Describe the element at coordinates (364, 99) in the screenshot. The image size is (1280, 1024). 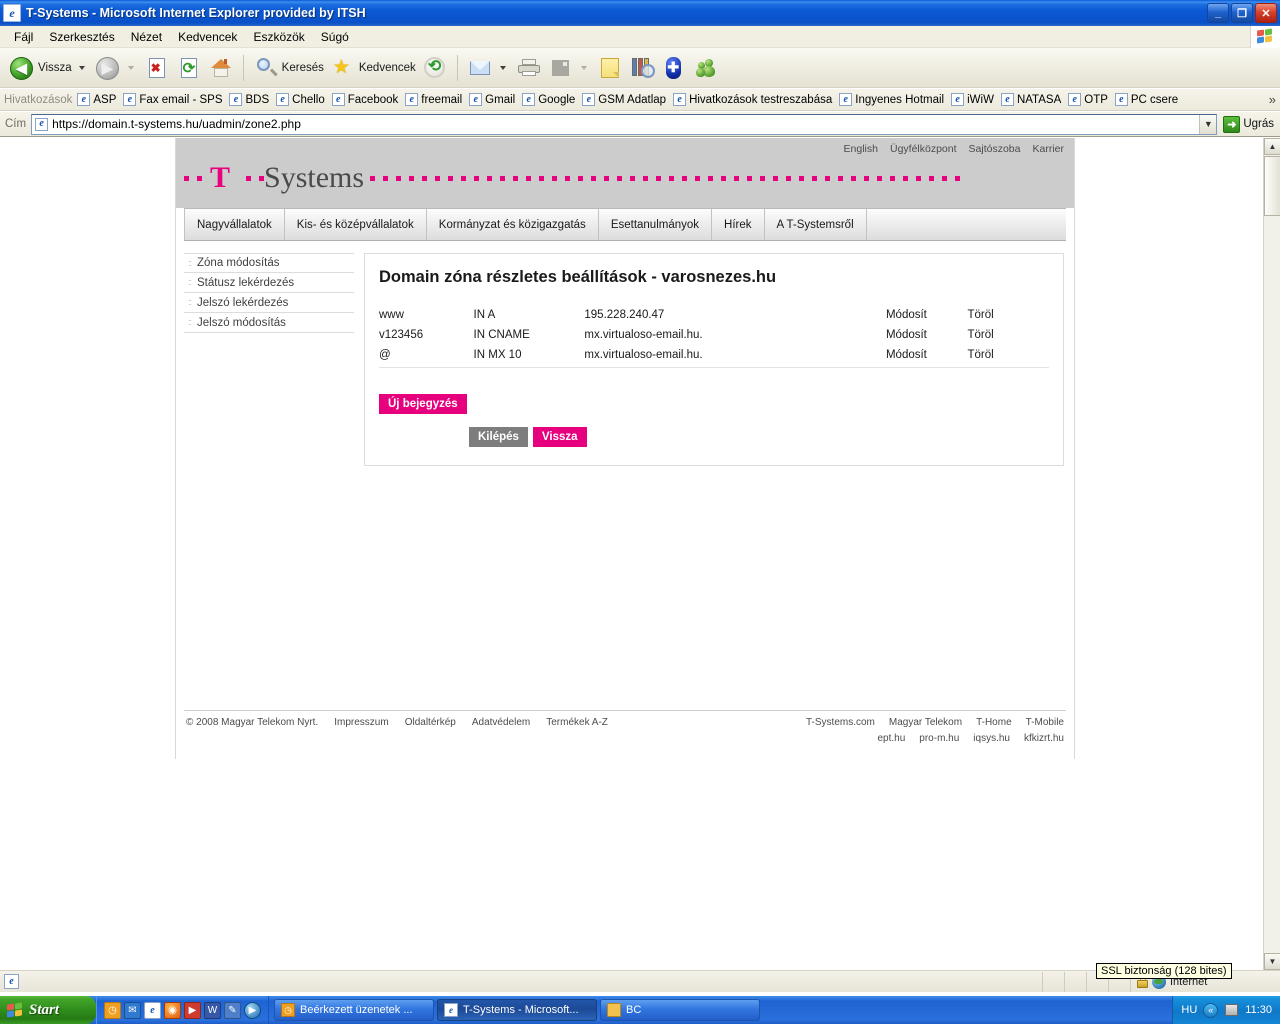
I see `link-facebook: e Facebook` at that location.